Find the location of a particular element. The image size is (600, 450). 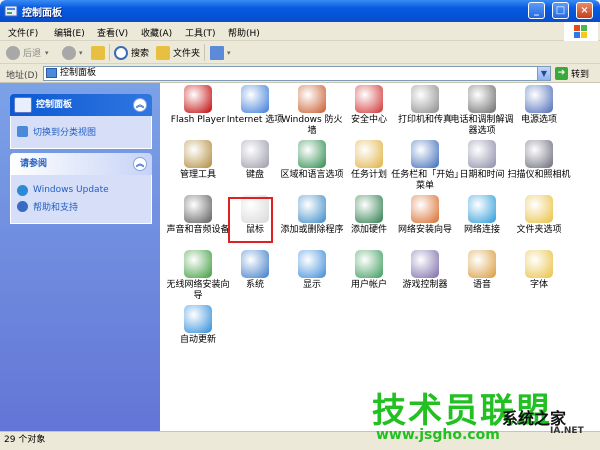

back-label: 后退 is located at coordinates (32, 54).